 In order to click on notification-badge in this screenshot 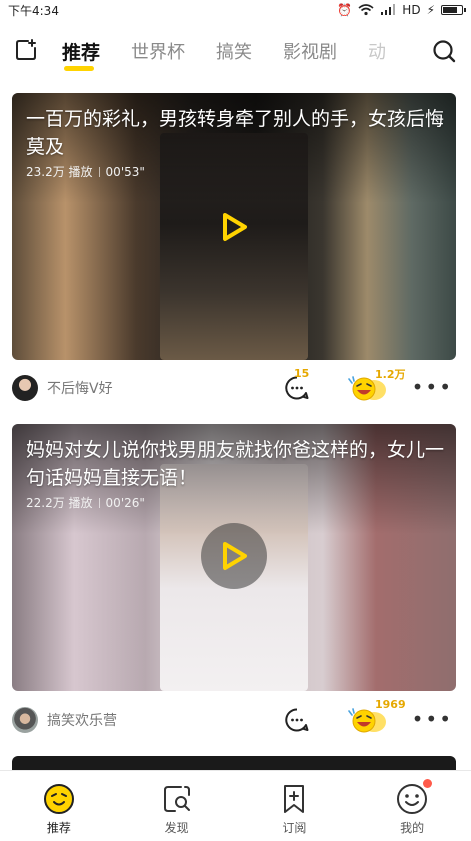, I will do `click(428, 783)`.